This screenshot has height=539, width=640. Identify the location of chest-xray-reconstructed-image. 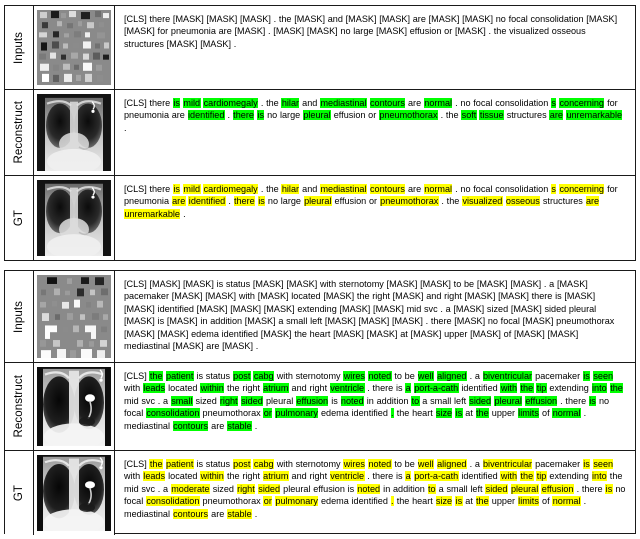
(74, 132).